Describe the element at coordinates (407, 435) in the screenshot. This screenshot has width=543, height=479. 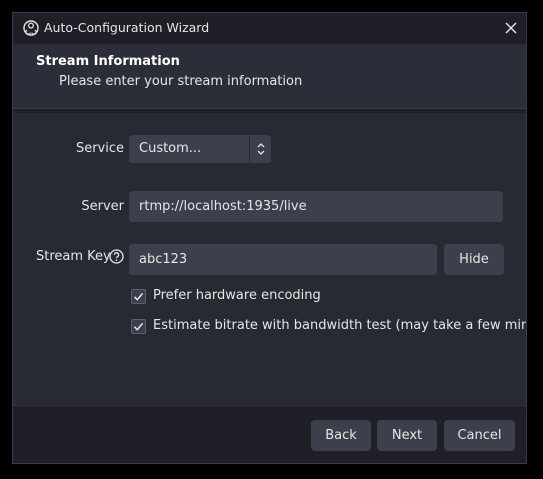
I see `next-button: Next` at that location.